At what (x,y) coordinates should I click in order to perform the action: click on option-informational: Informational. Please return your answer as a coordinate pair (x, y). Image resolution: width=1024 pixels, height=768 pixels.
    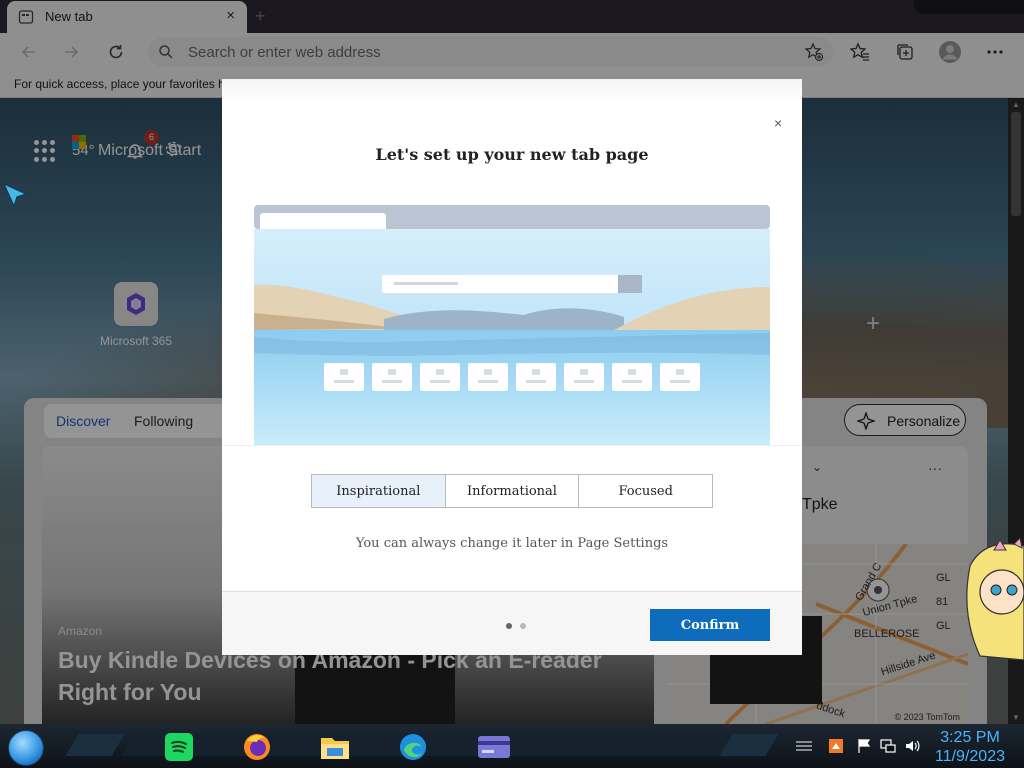
    Looking at the image, I should click on (513, 491).